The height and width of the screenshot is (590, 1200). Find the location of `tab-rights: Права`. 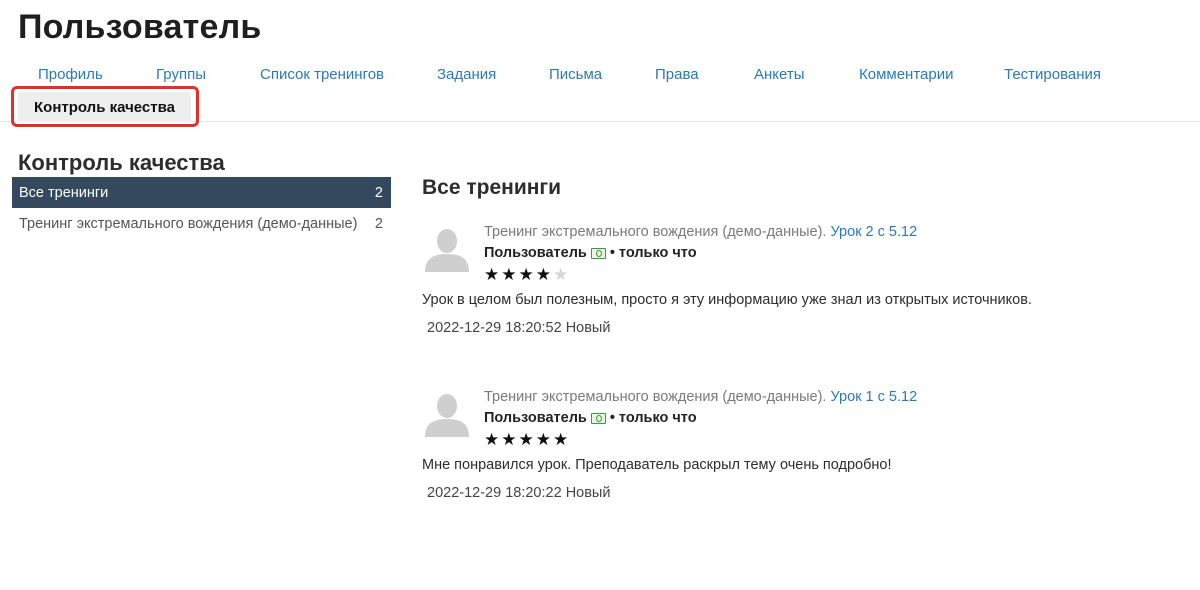

tab-rights: Права is located at coordinates (677, 74).